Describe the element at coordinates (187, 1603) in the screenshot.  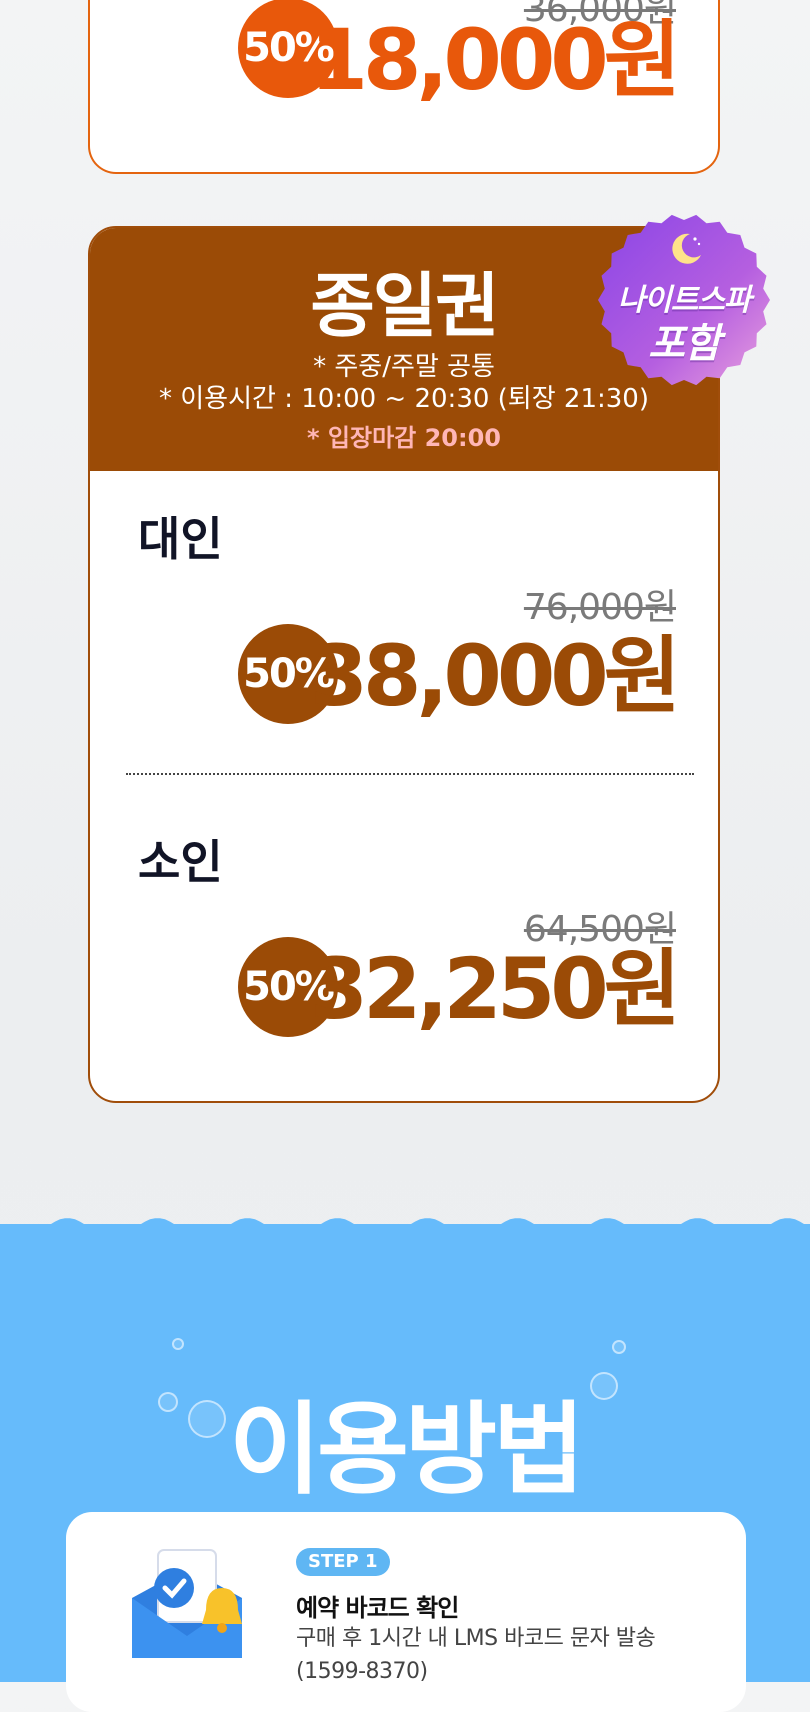
I see `envelope-check-bell-icon` at that location.